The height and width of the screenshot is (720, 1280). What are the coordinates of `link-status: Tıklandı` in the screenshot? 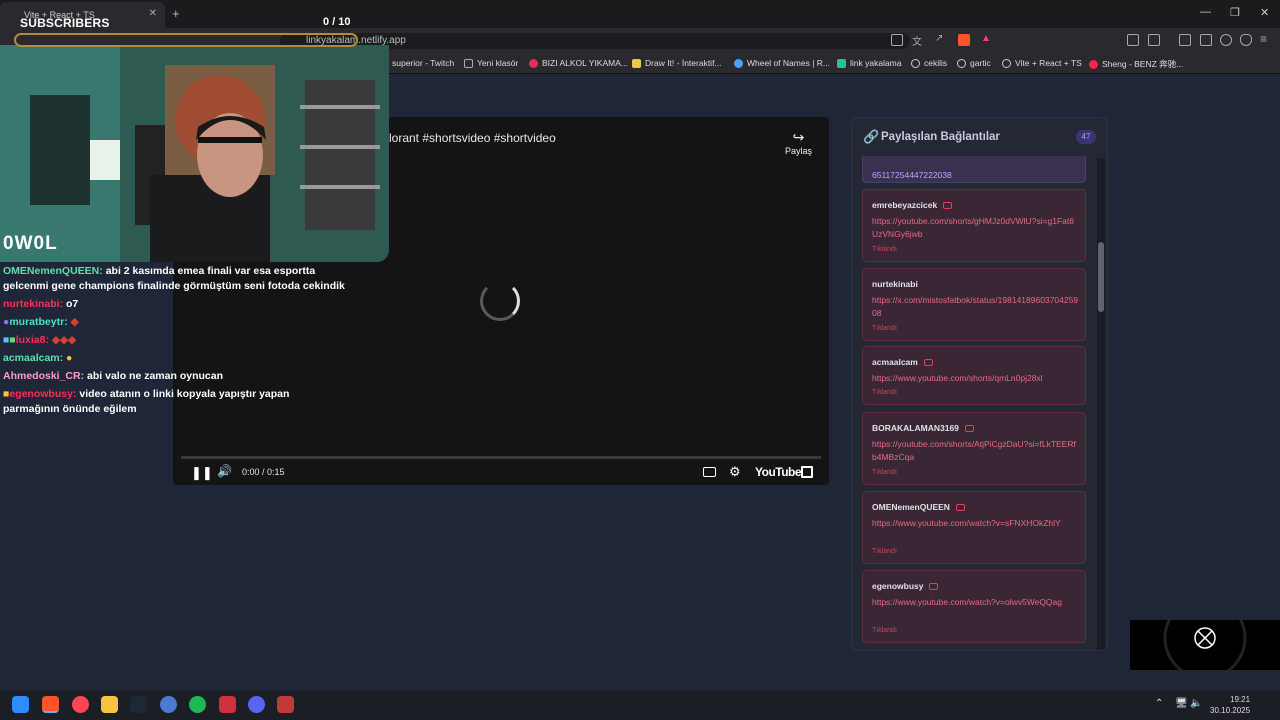 It's located at (884, 328).